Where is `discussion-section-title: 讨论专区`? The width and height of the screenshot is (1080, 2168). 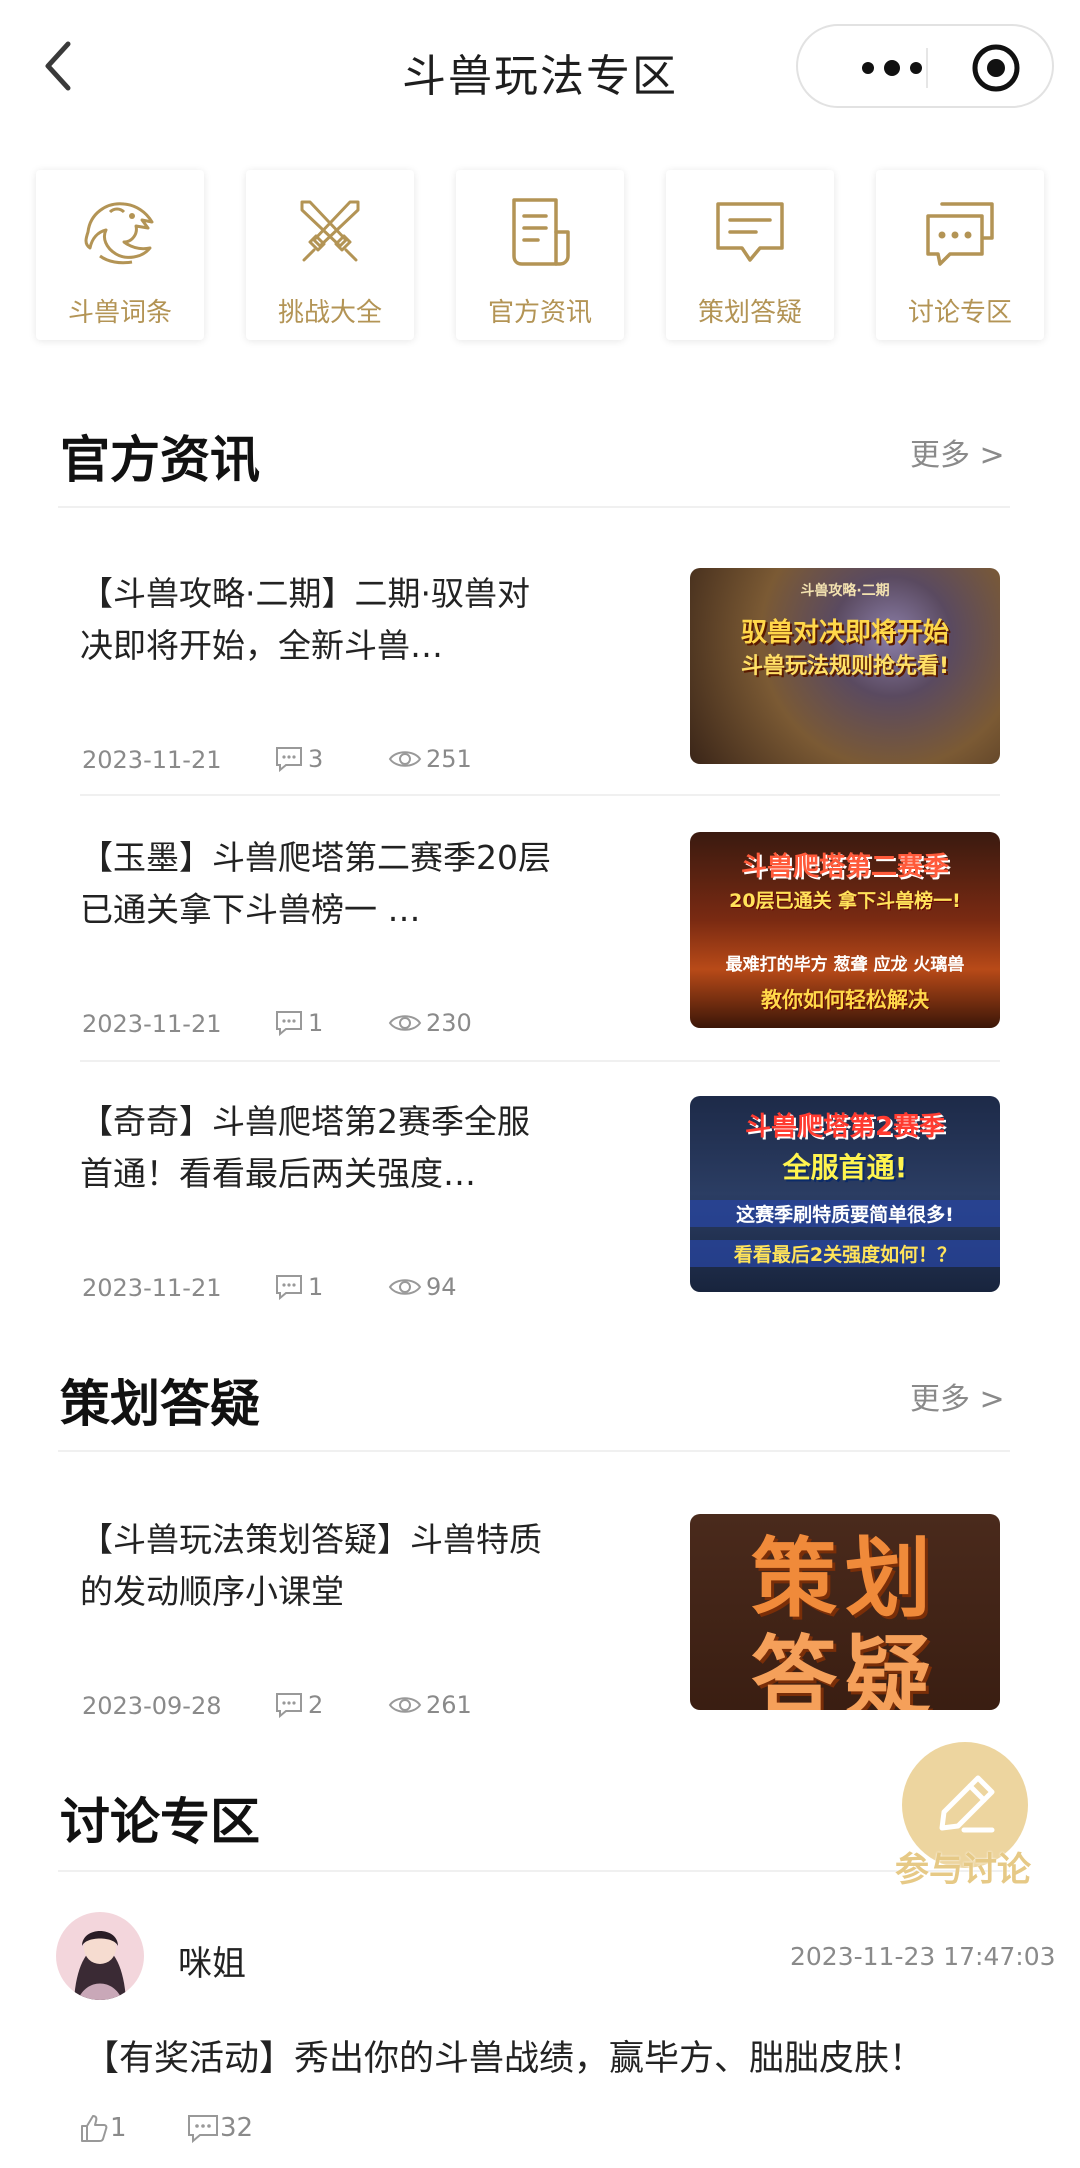
discussion-section-title: 讨论专区 is located at coordinates (160, 1822).